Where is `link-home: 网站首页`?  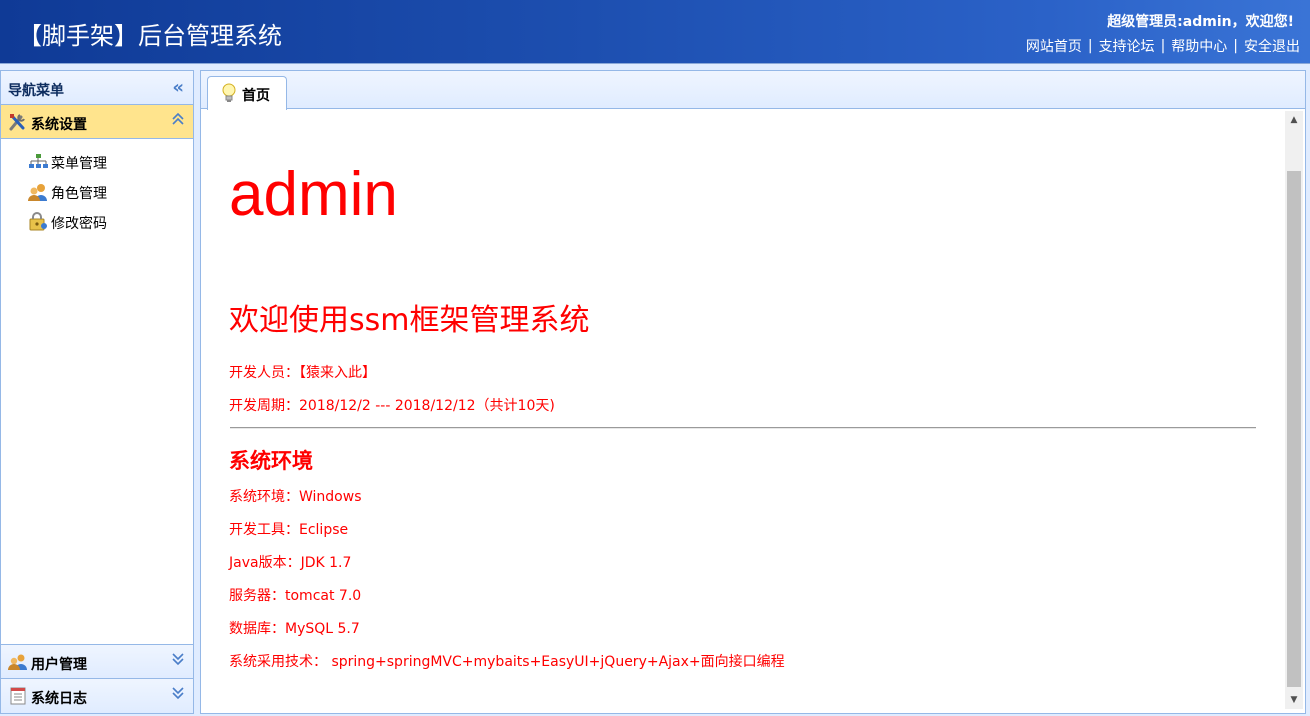
link-home: 网站首页 is located at coordinates (1054, 46).